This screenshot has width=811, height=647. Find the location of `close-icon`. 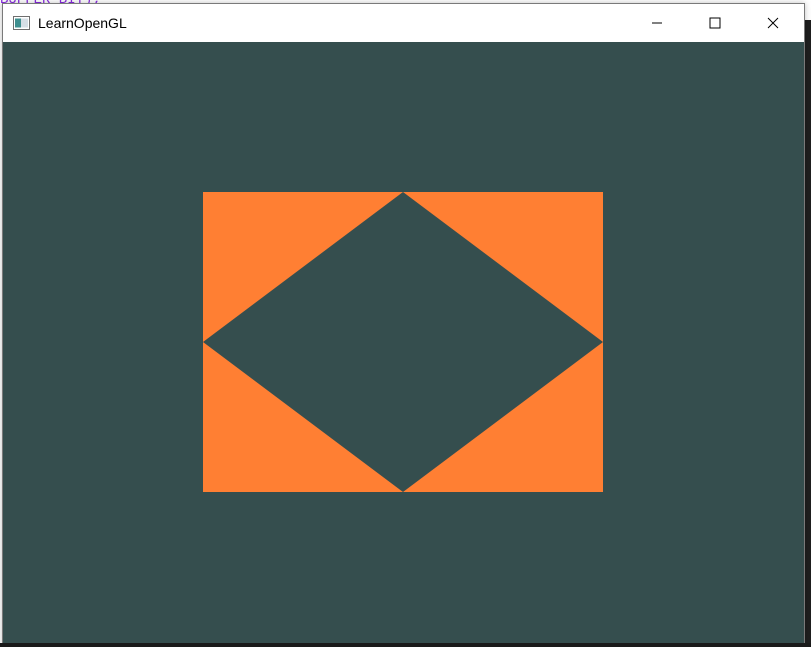

close-icon is located at coordinates (773, 23).